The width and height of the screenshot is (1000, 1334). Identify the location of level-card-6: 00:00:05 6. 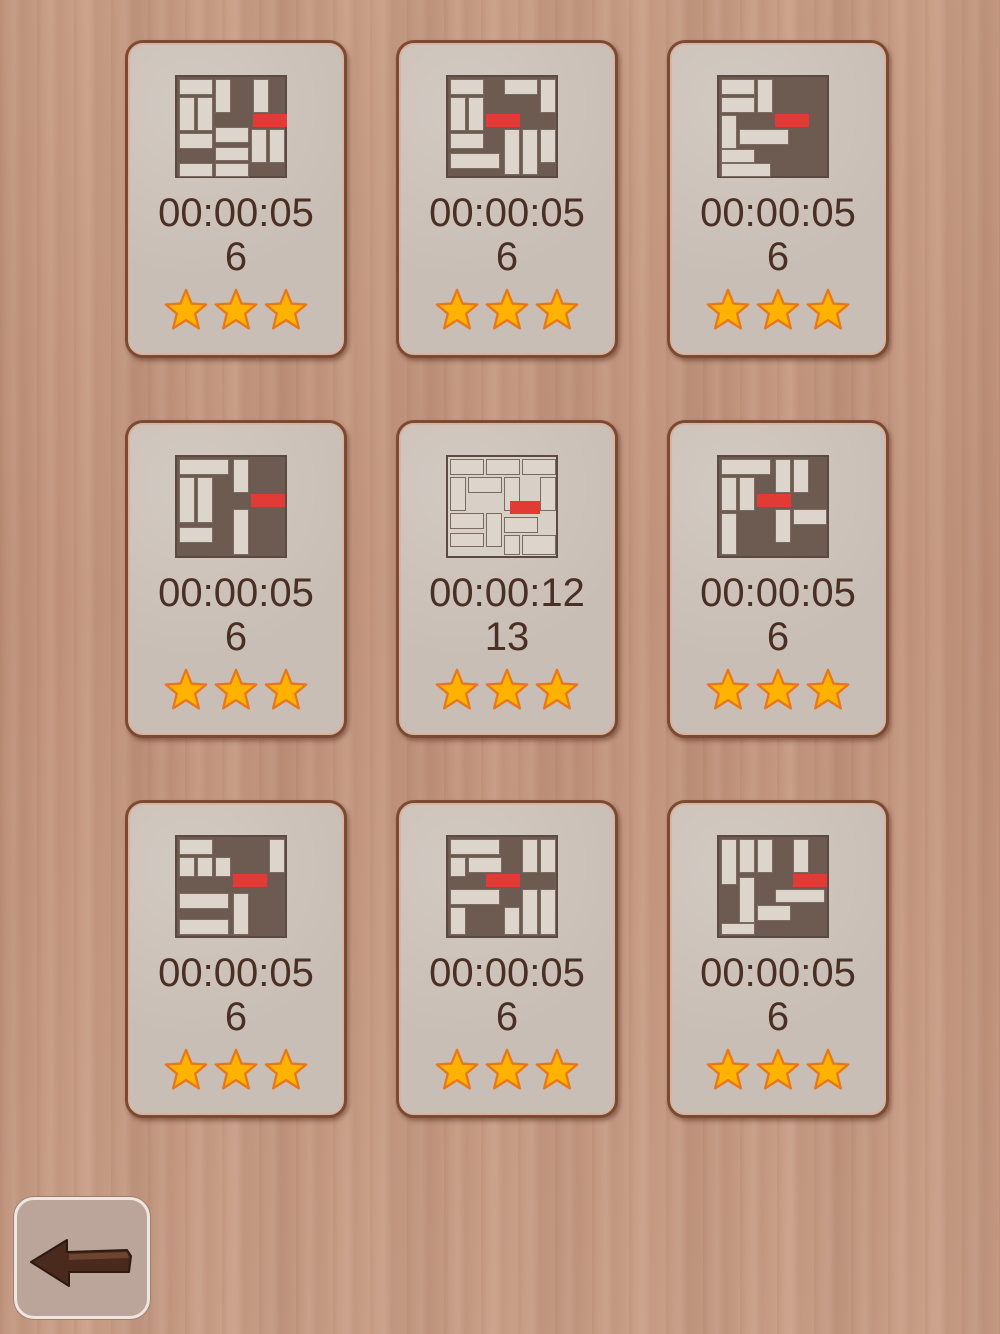
(778, 579).